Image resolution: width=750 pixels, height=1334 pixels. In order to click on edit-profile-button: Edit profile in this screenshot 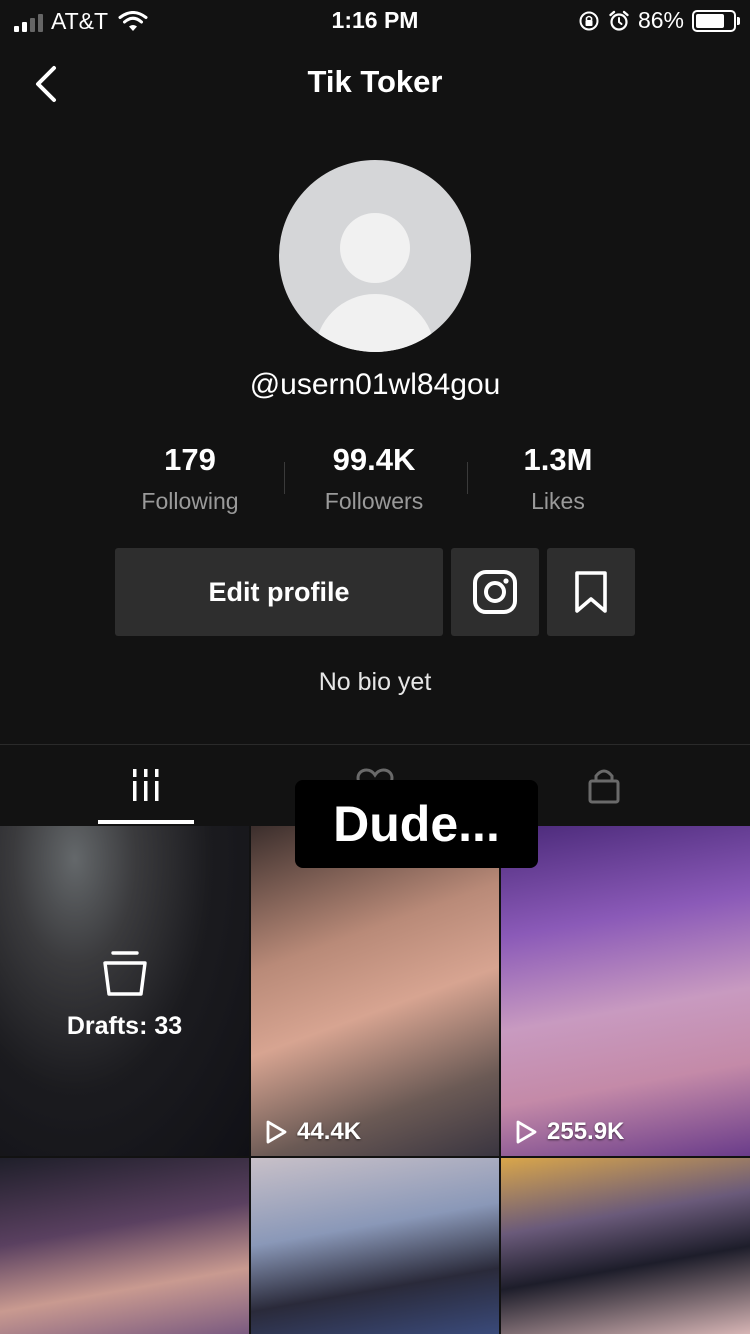, I will do `click(279, 592)`.